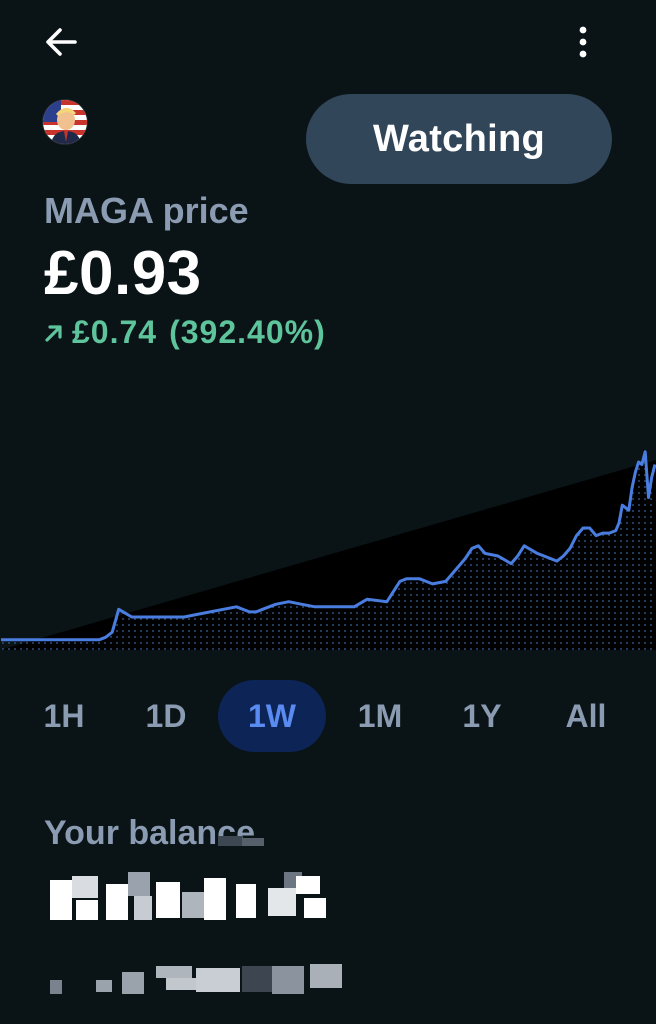 This screenshot has width=656, height=1024. What do you see at coordinates (146, 210) in the screenshot?
I see `token-price-label: MAGA price` at bounding box center [146, 210].